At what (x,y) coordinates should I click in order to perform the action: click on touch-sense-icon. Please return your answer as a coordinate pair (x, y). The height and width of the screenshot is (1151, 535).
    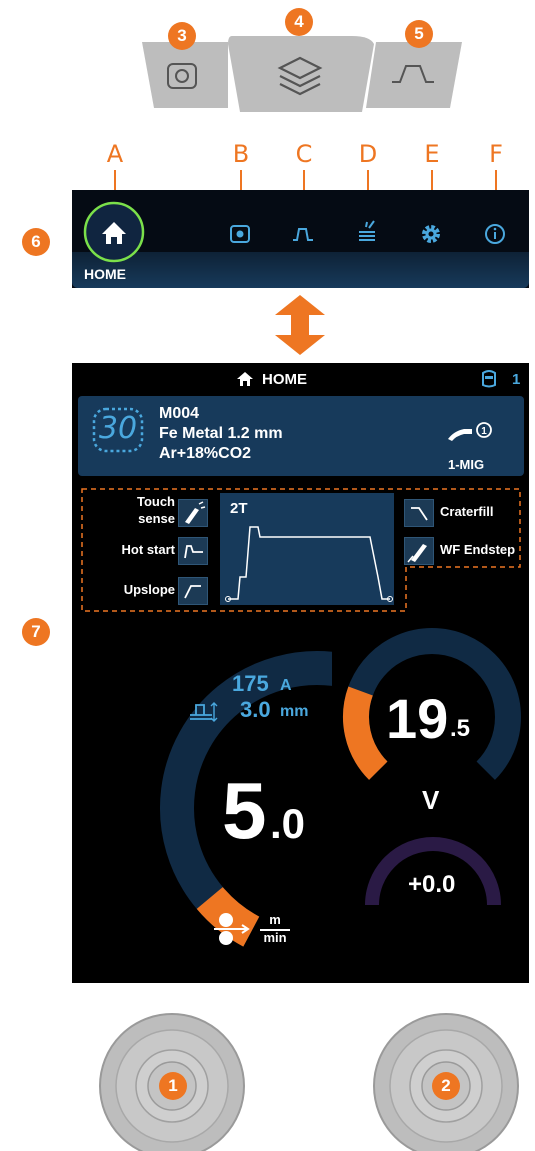
    Looking at the image, I should click on (195, 512).